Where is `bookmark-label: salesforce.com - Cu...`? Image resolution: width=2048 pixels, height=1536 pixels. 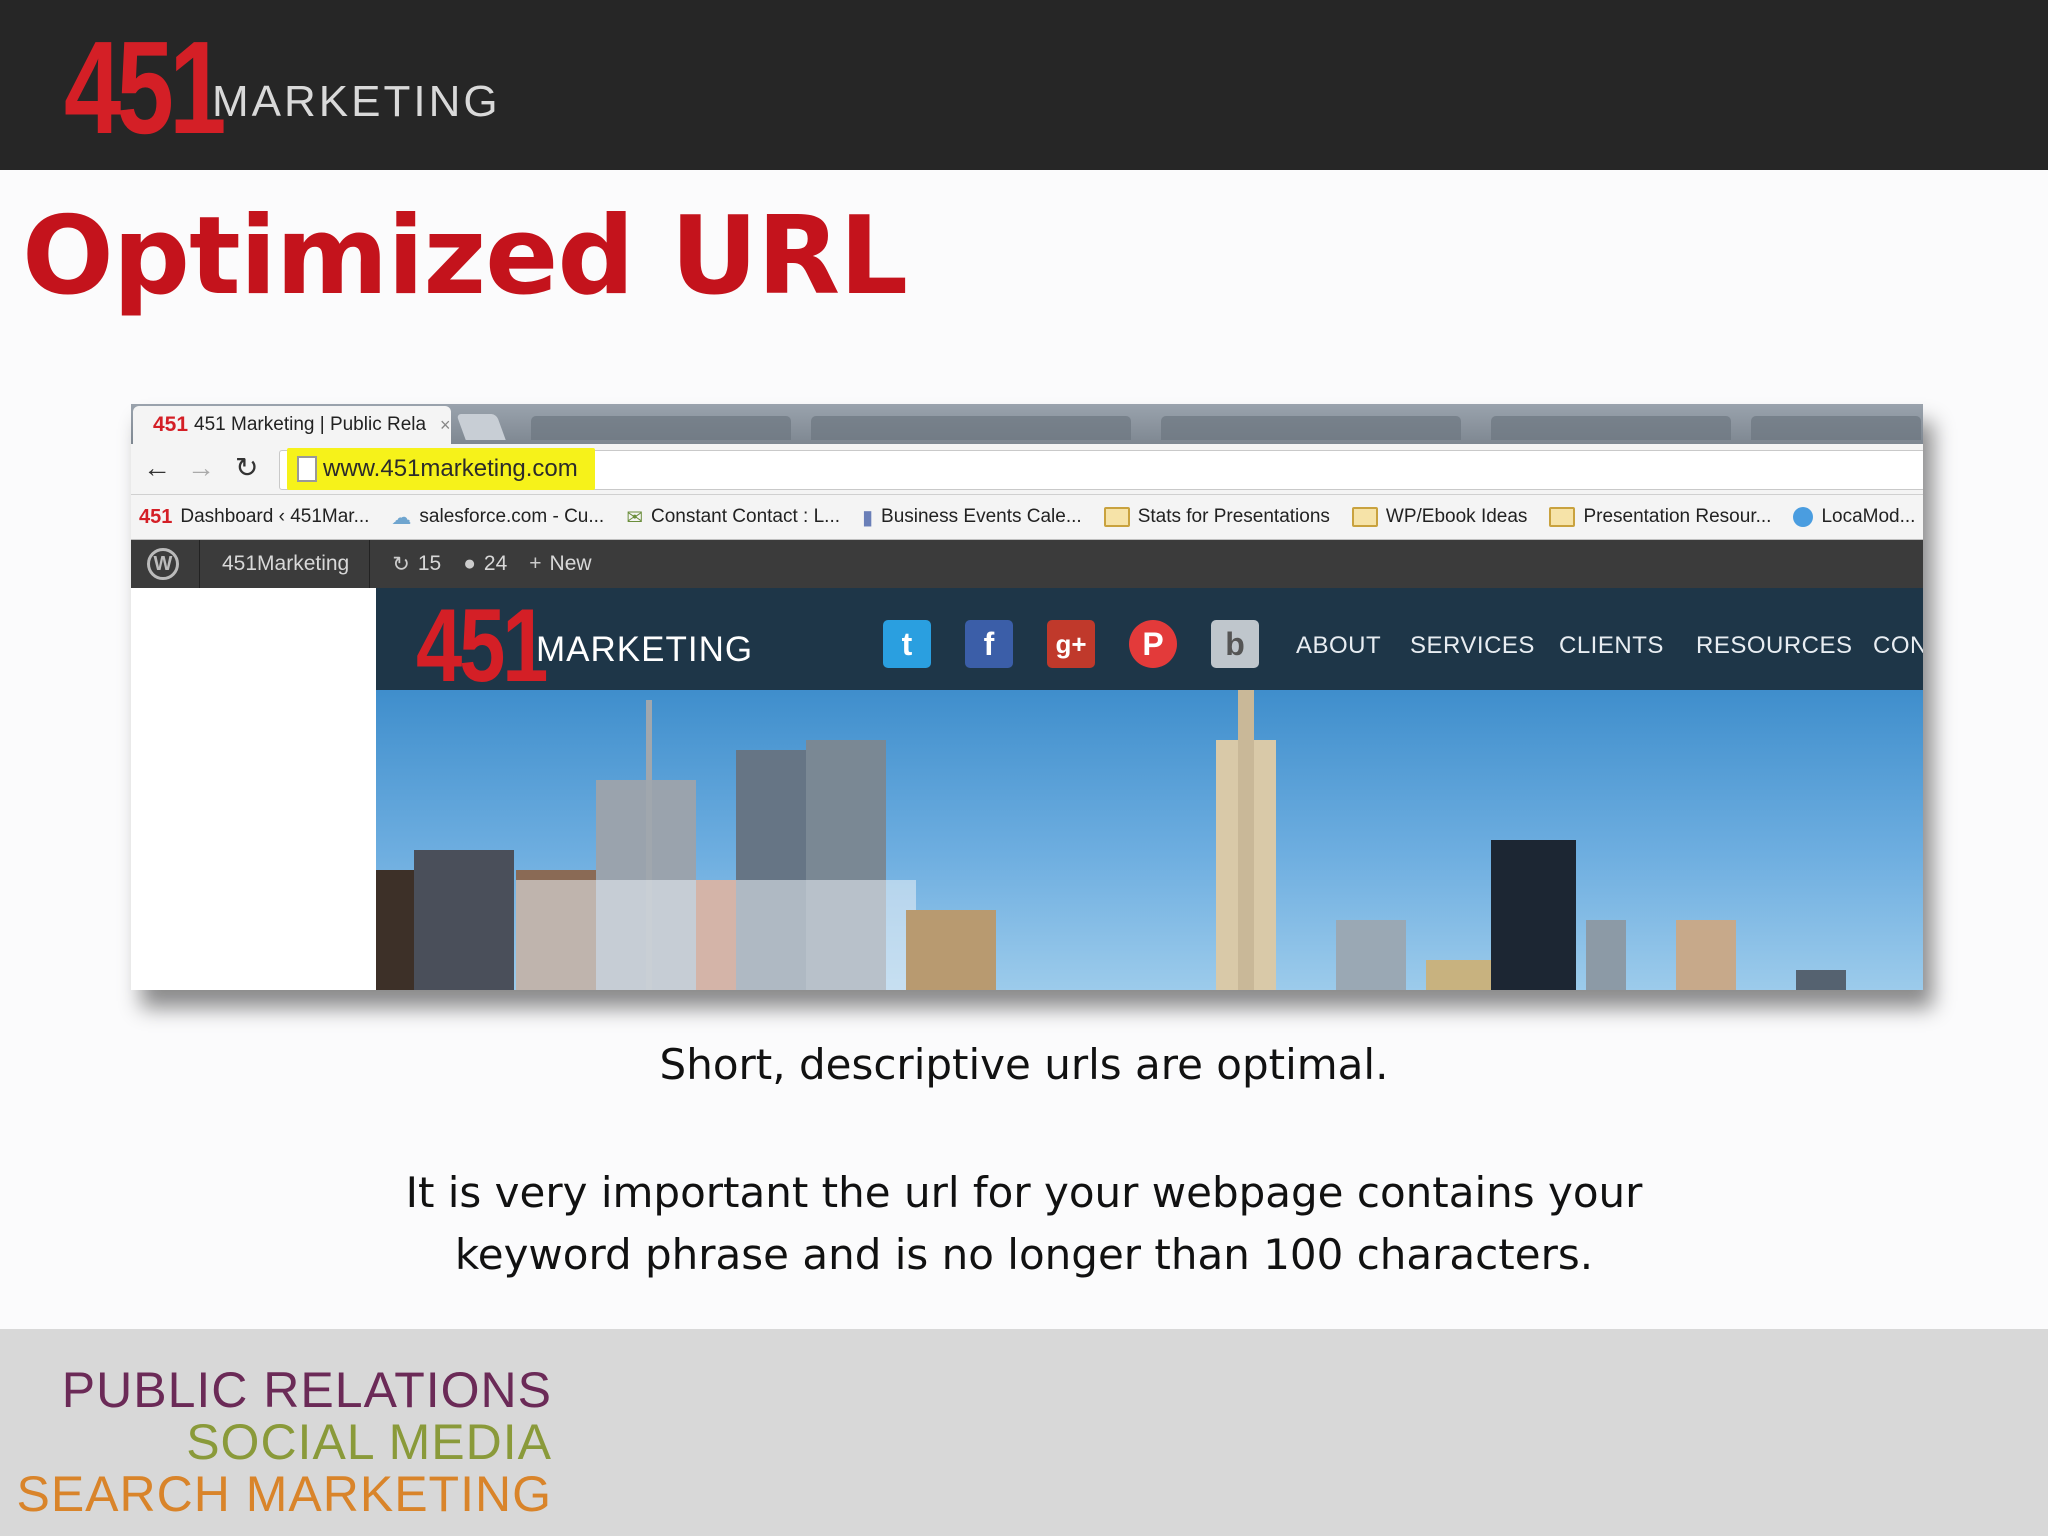
bookmark-label: salesforce.com - Cu... is located at coordinates (512, 516).